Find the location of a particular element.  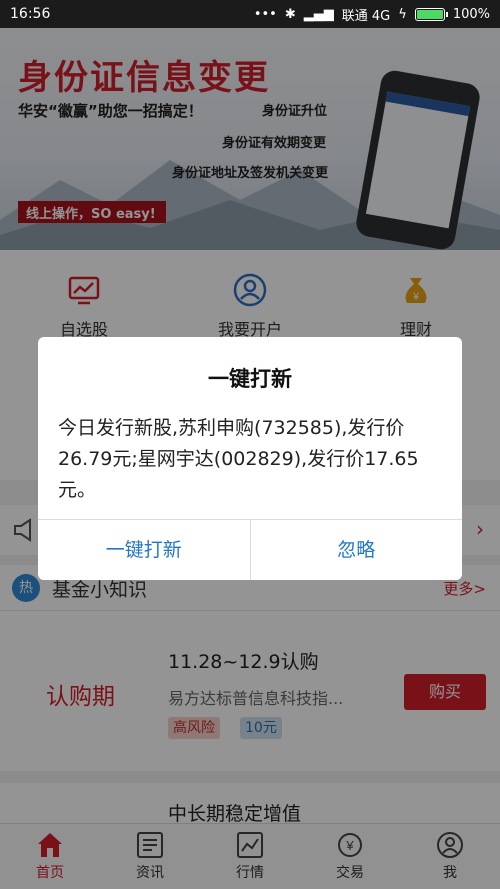

charging-icon: ϟ is located at coordinates (402, 14).